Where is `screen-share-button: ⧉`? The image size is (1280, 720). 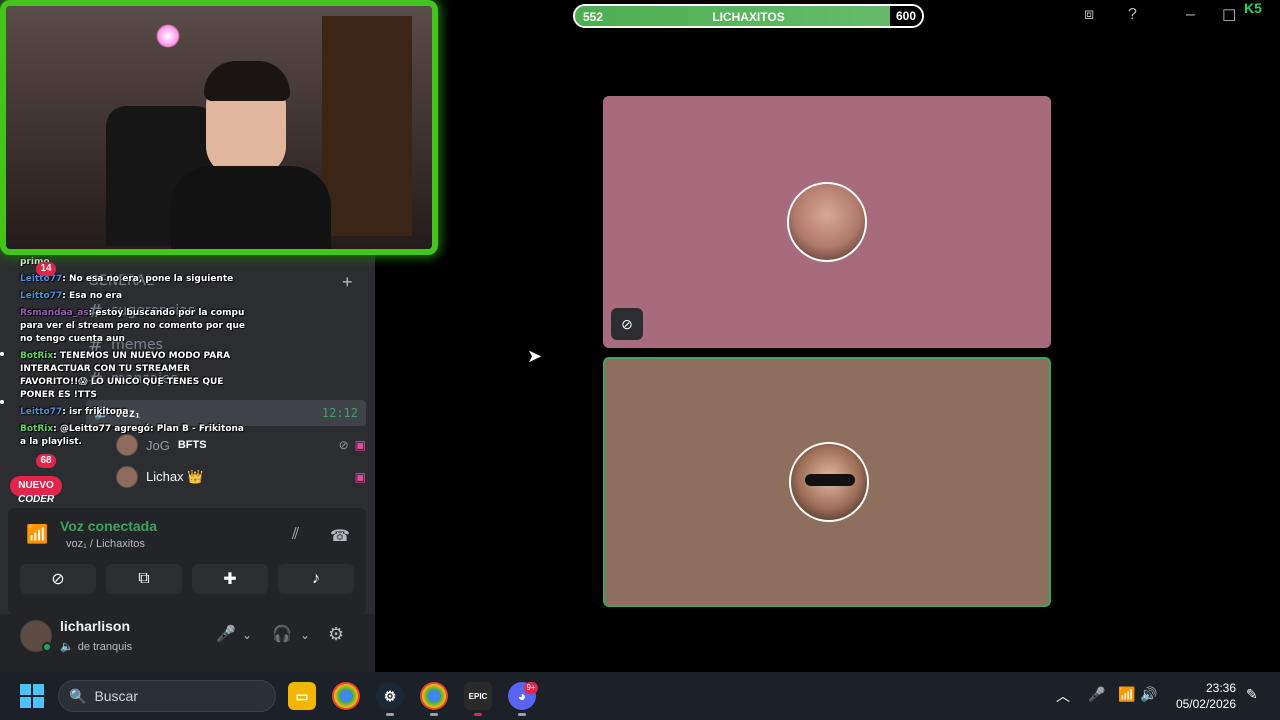
screen-share-button: ⧉ is located at coordinates (144, 579).